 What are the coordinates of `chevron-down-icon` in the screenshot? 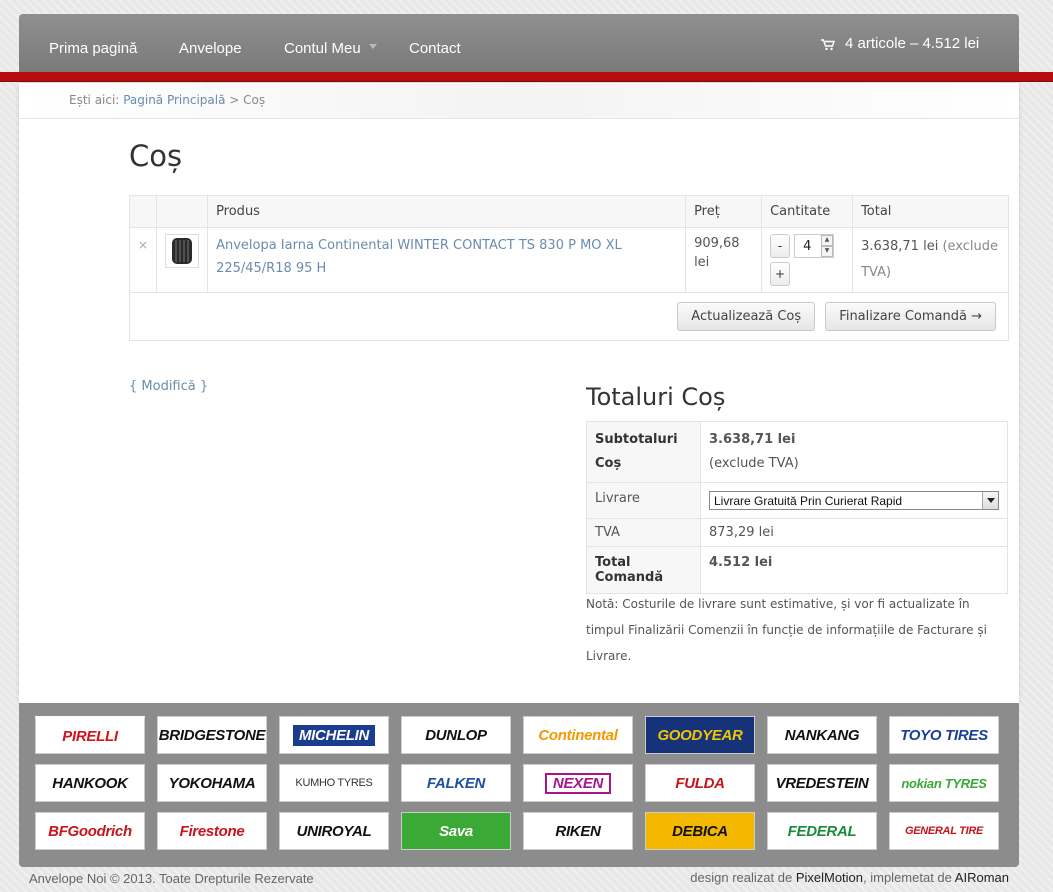 It's located at (373, 46).